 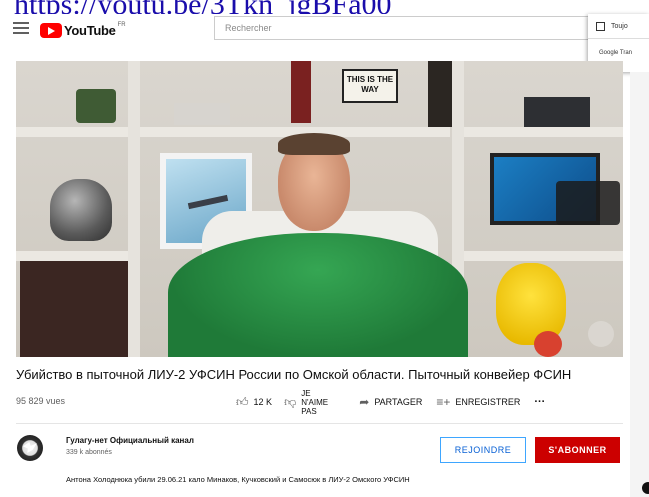 I want to click on presenter-hoodie, so click(x=318, y=295).